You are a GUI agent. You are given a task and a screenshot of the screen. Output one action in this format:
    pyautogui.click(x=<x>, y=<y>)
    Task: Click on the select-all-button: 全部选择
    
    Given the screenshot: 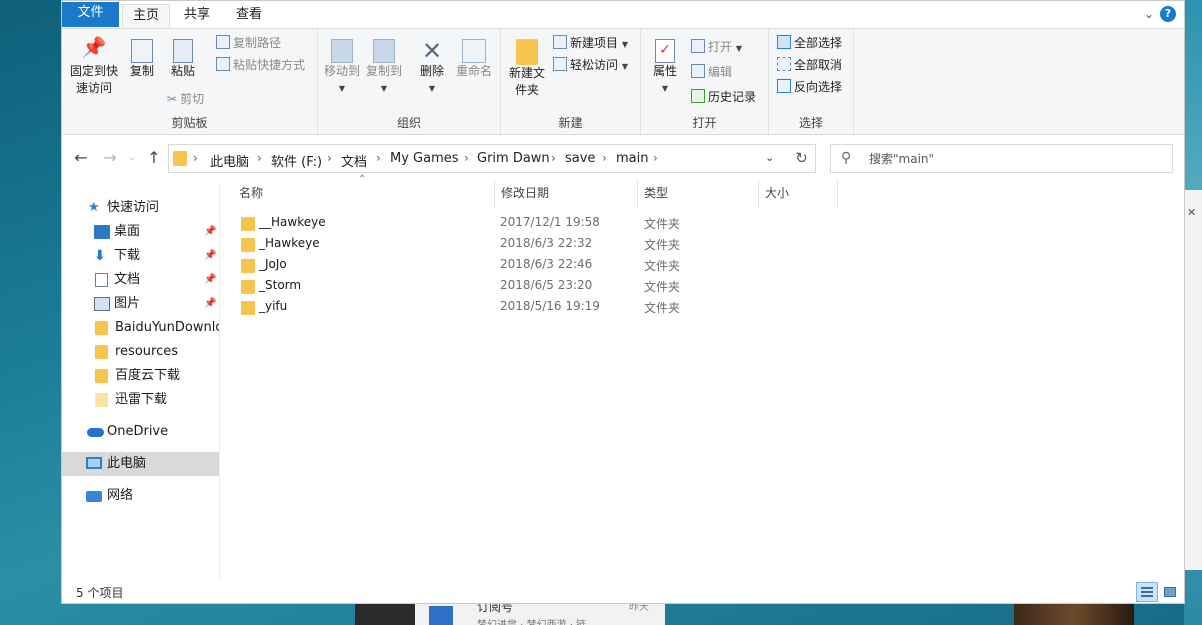 What is the action you would take?
    pyautogui.click(x=809, y=43)
    